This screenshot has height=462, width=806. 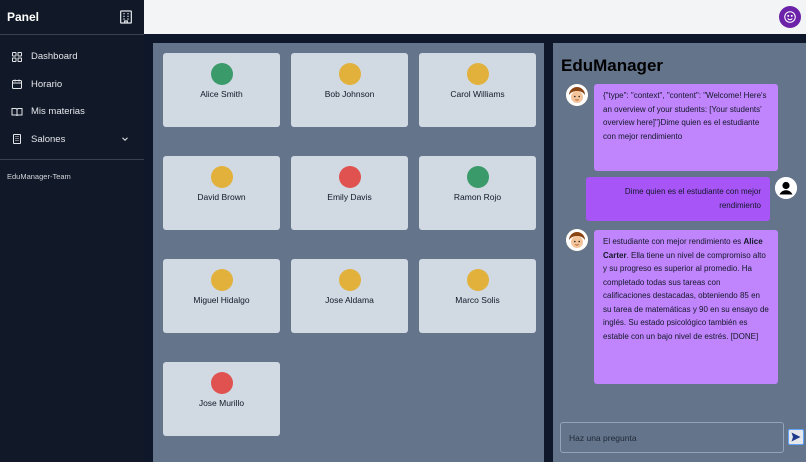 I want to click on sidebar-item-dashboard: Dashboard, so click(x=72, y=57).